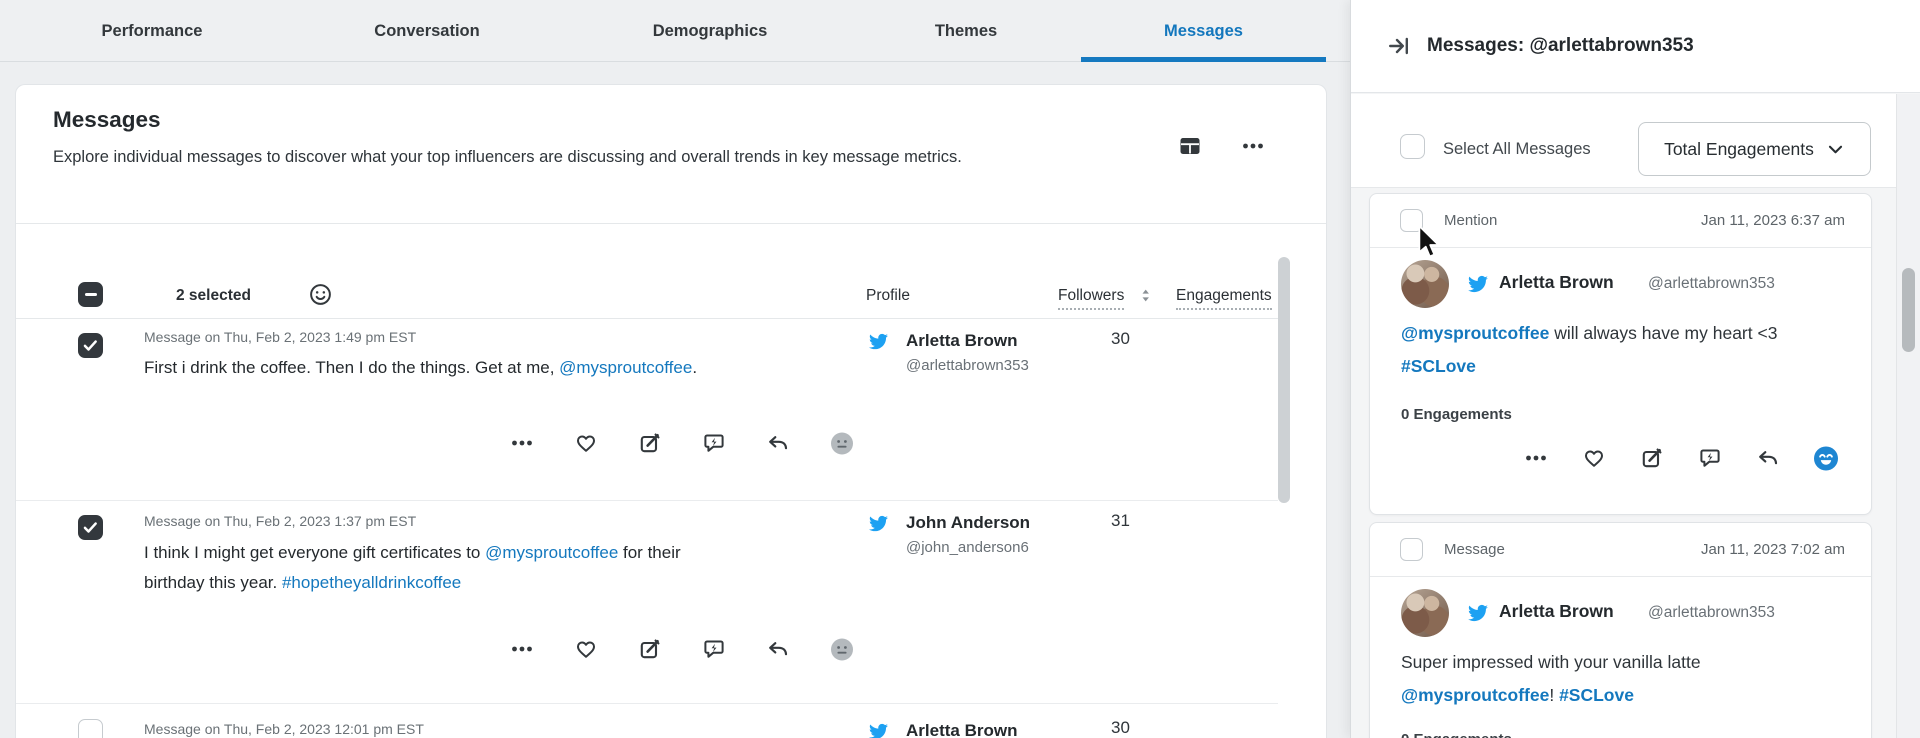 The height and width of the screenshot is (738, 1920). What do you see at coordinates (1203, 31) in the screenshot?
I see `tab-messages: Messages` at bounding box center [1203, 31].